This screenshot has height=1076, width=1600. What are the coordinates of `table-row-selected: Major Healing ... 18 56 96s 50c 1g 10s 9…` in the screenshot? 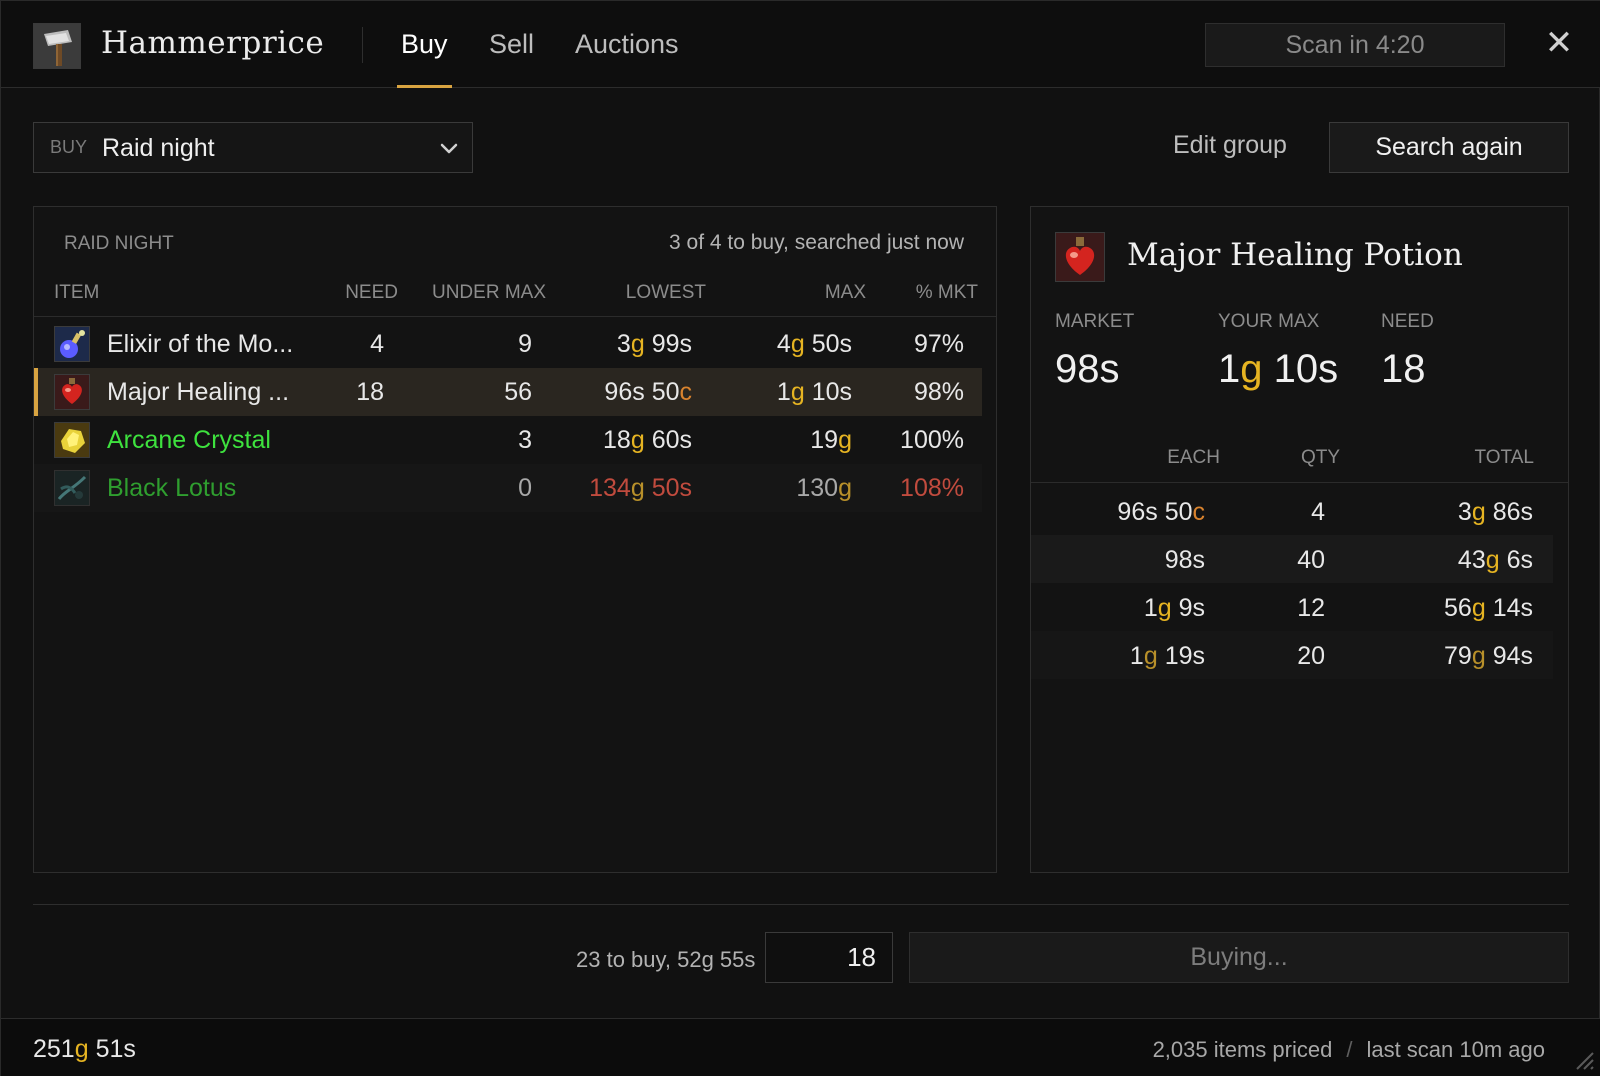 It's located at (508, 392).